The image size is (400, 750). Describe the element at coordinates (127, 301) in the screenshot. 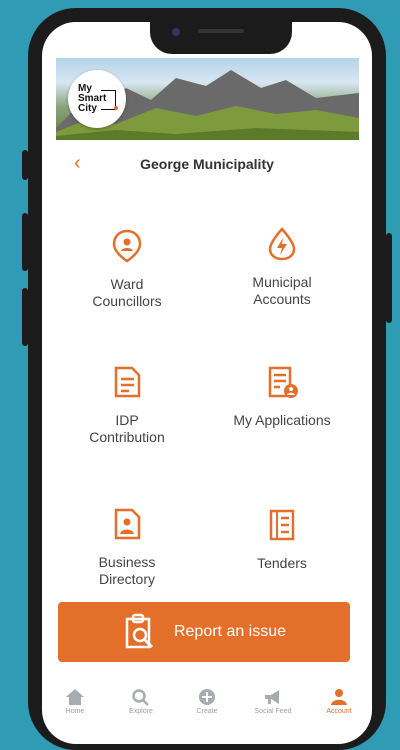

I see `service-label: Councillors` at that location.